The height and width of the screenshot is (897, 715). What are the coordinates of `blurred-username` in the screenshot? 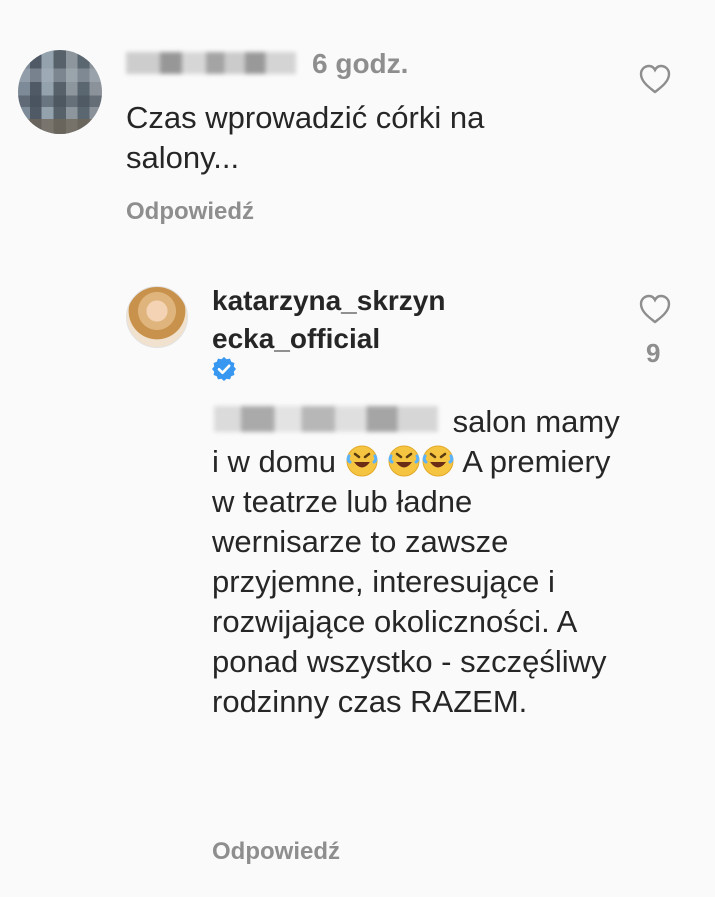 It's located at (211, 63).